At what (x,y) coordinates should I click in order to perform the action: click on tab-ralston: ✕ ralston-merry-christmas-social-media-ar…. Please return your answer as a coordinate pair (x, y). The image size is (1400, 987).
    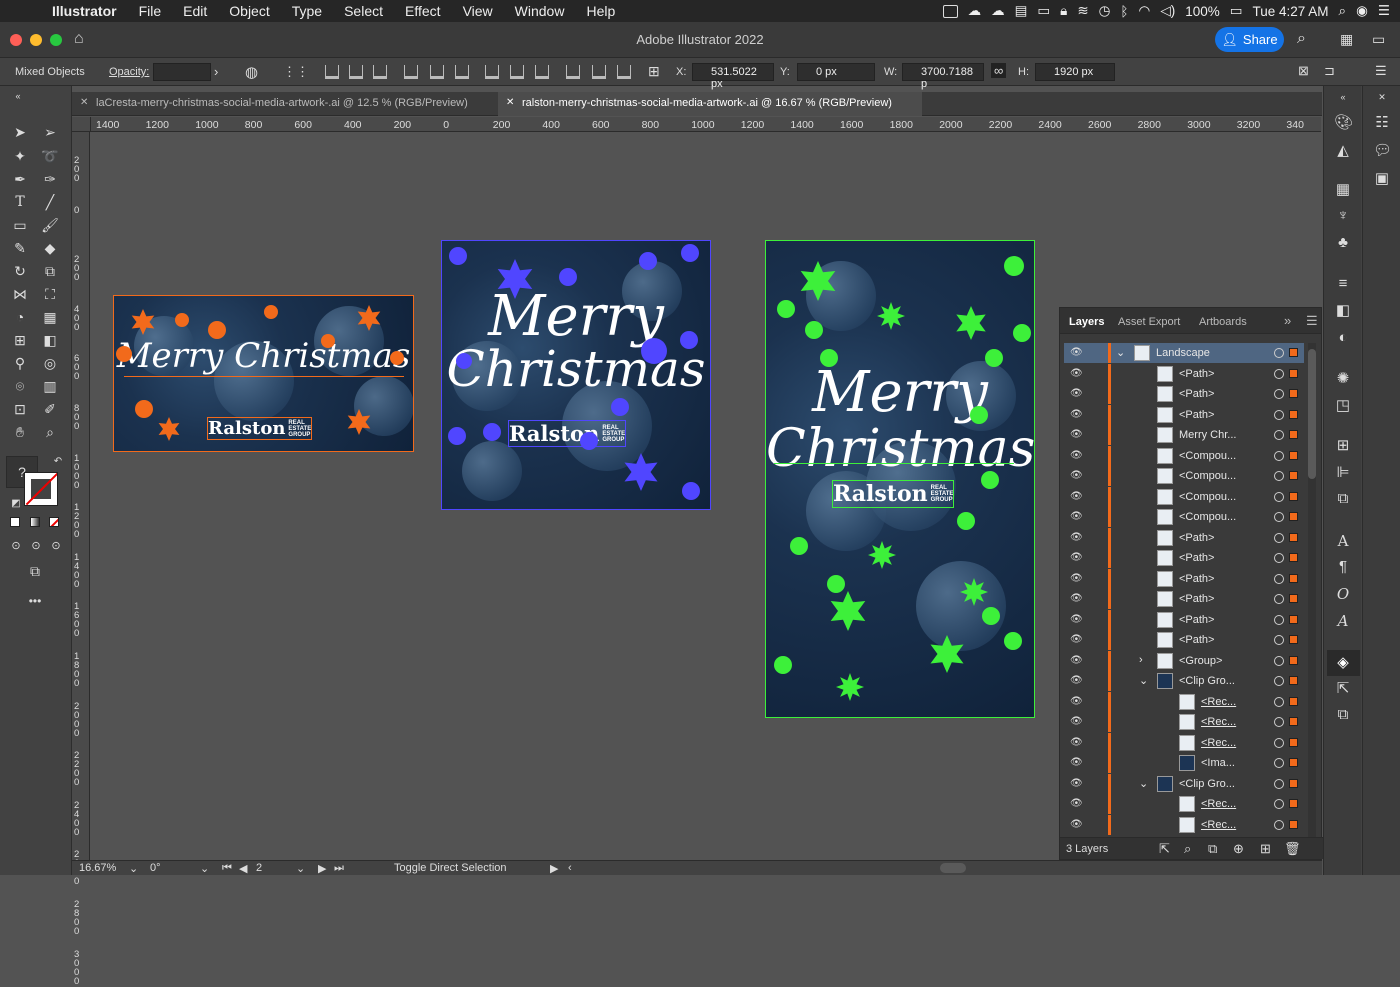
    Looking at the image, I should click on (710, 104).